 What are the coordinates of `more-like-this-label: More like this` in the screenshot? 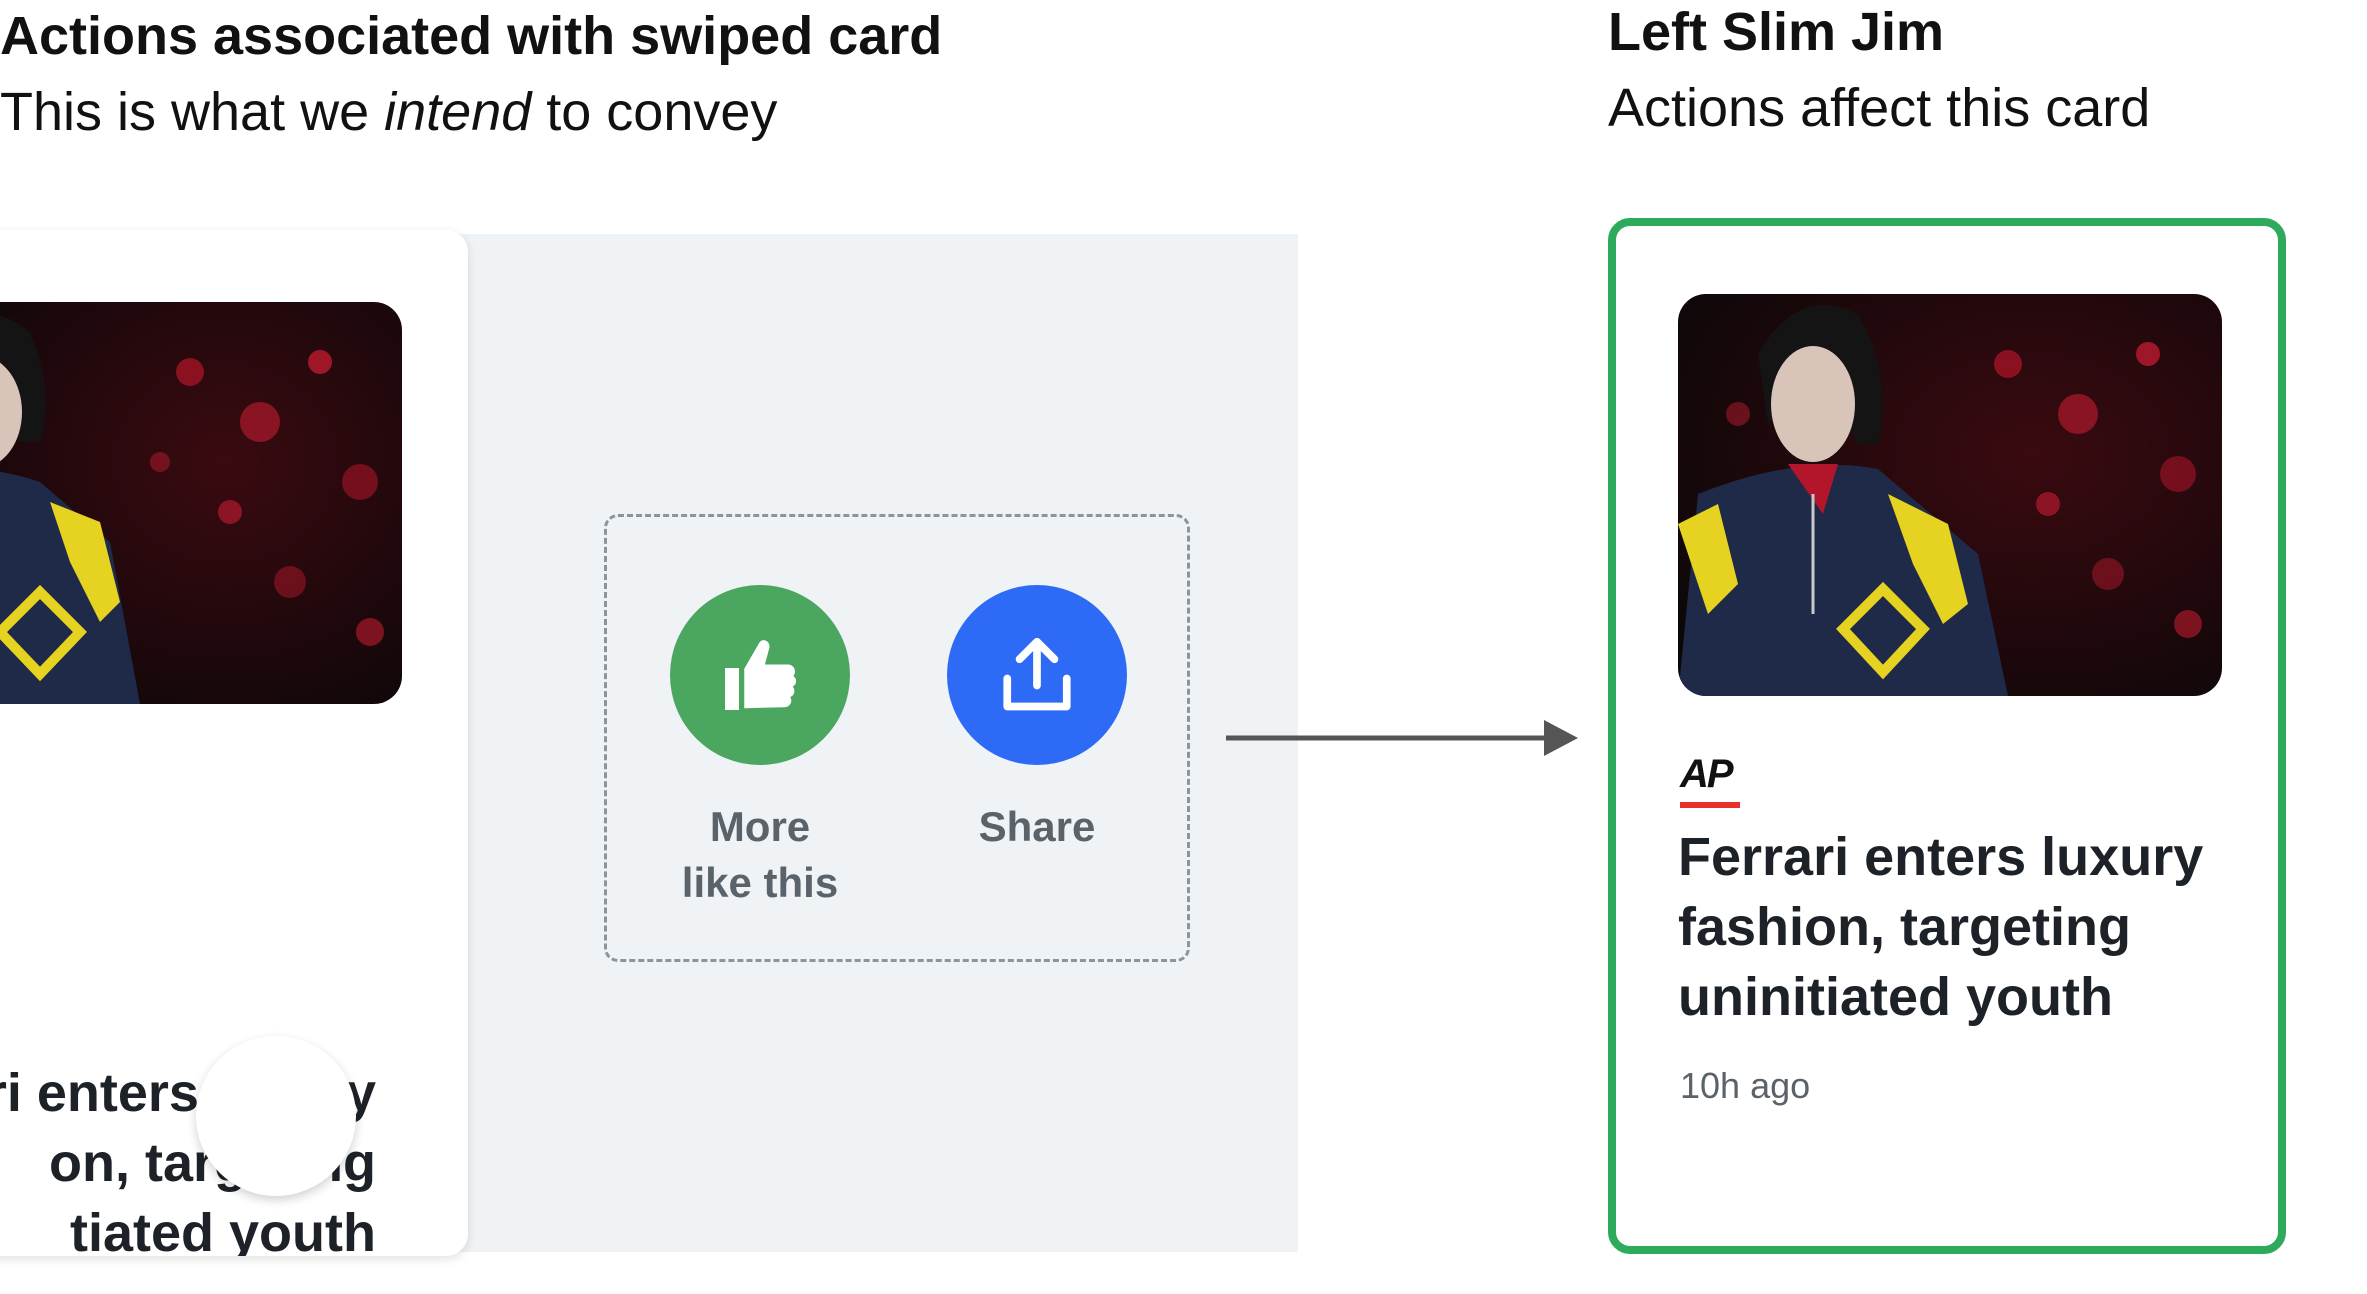 It's located at (760, 854).